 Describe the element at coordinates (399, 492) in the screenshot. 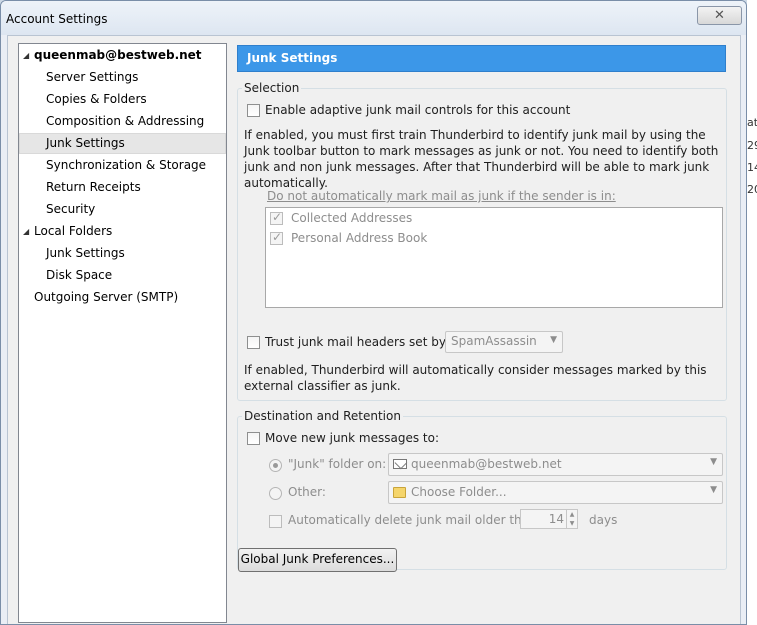

I see `folder-icon` at that location.